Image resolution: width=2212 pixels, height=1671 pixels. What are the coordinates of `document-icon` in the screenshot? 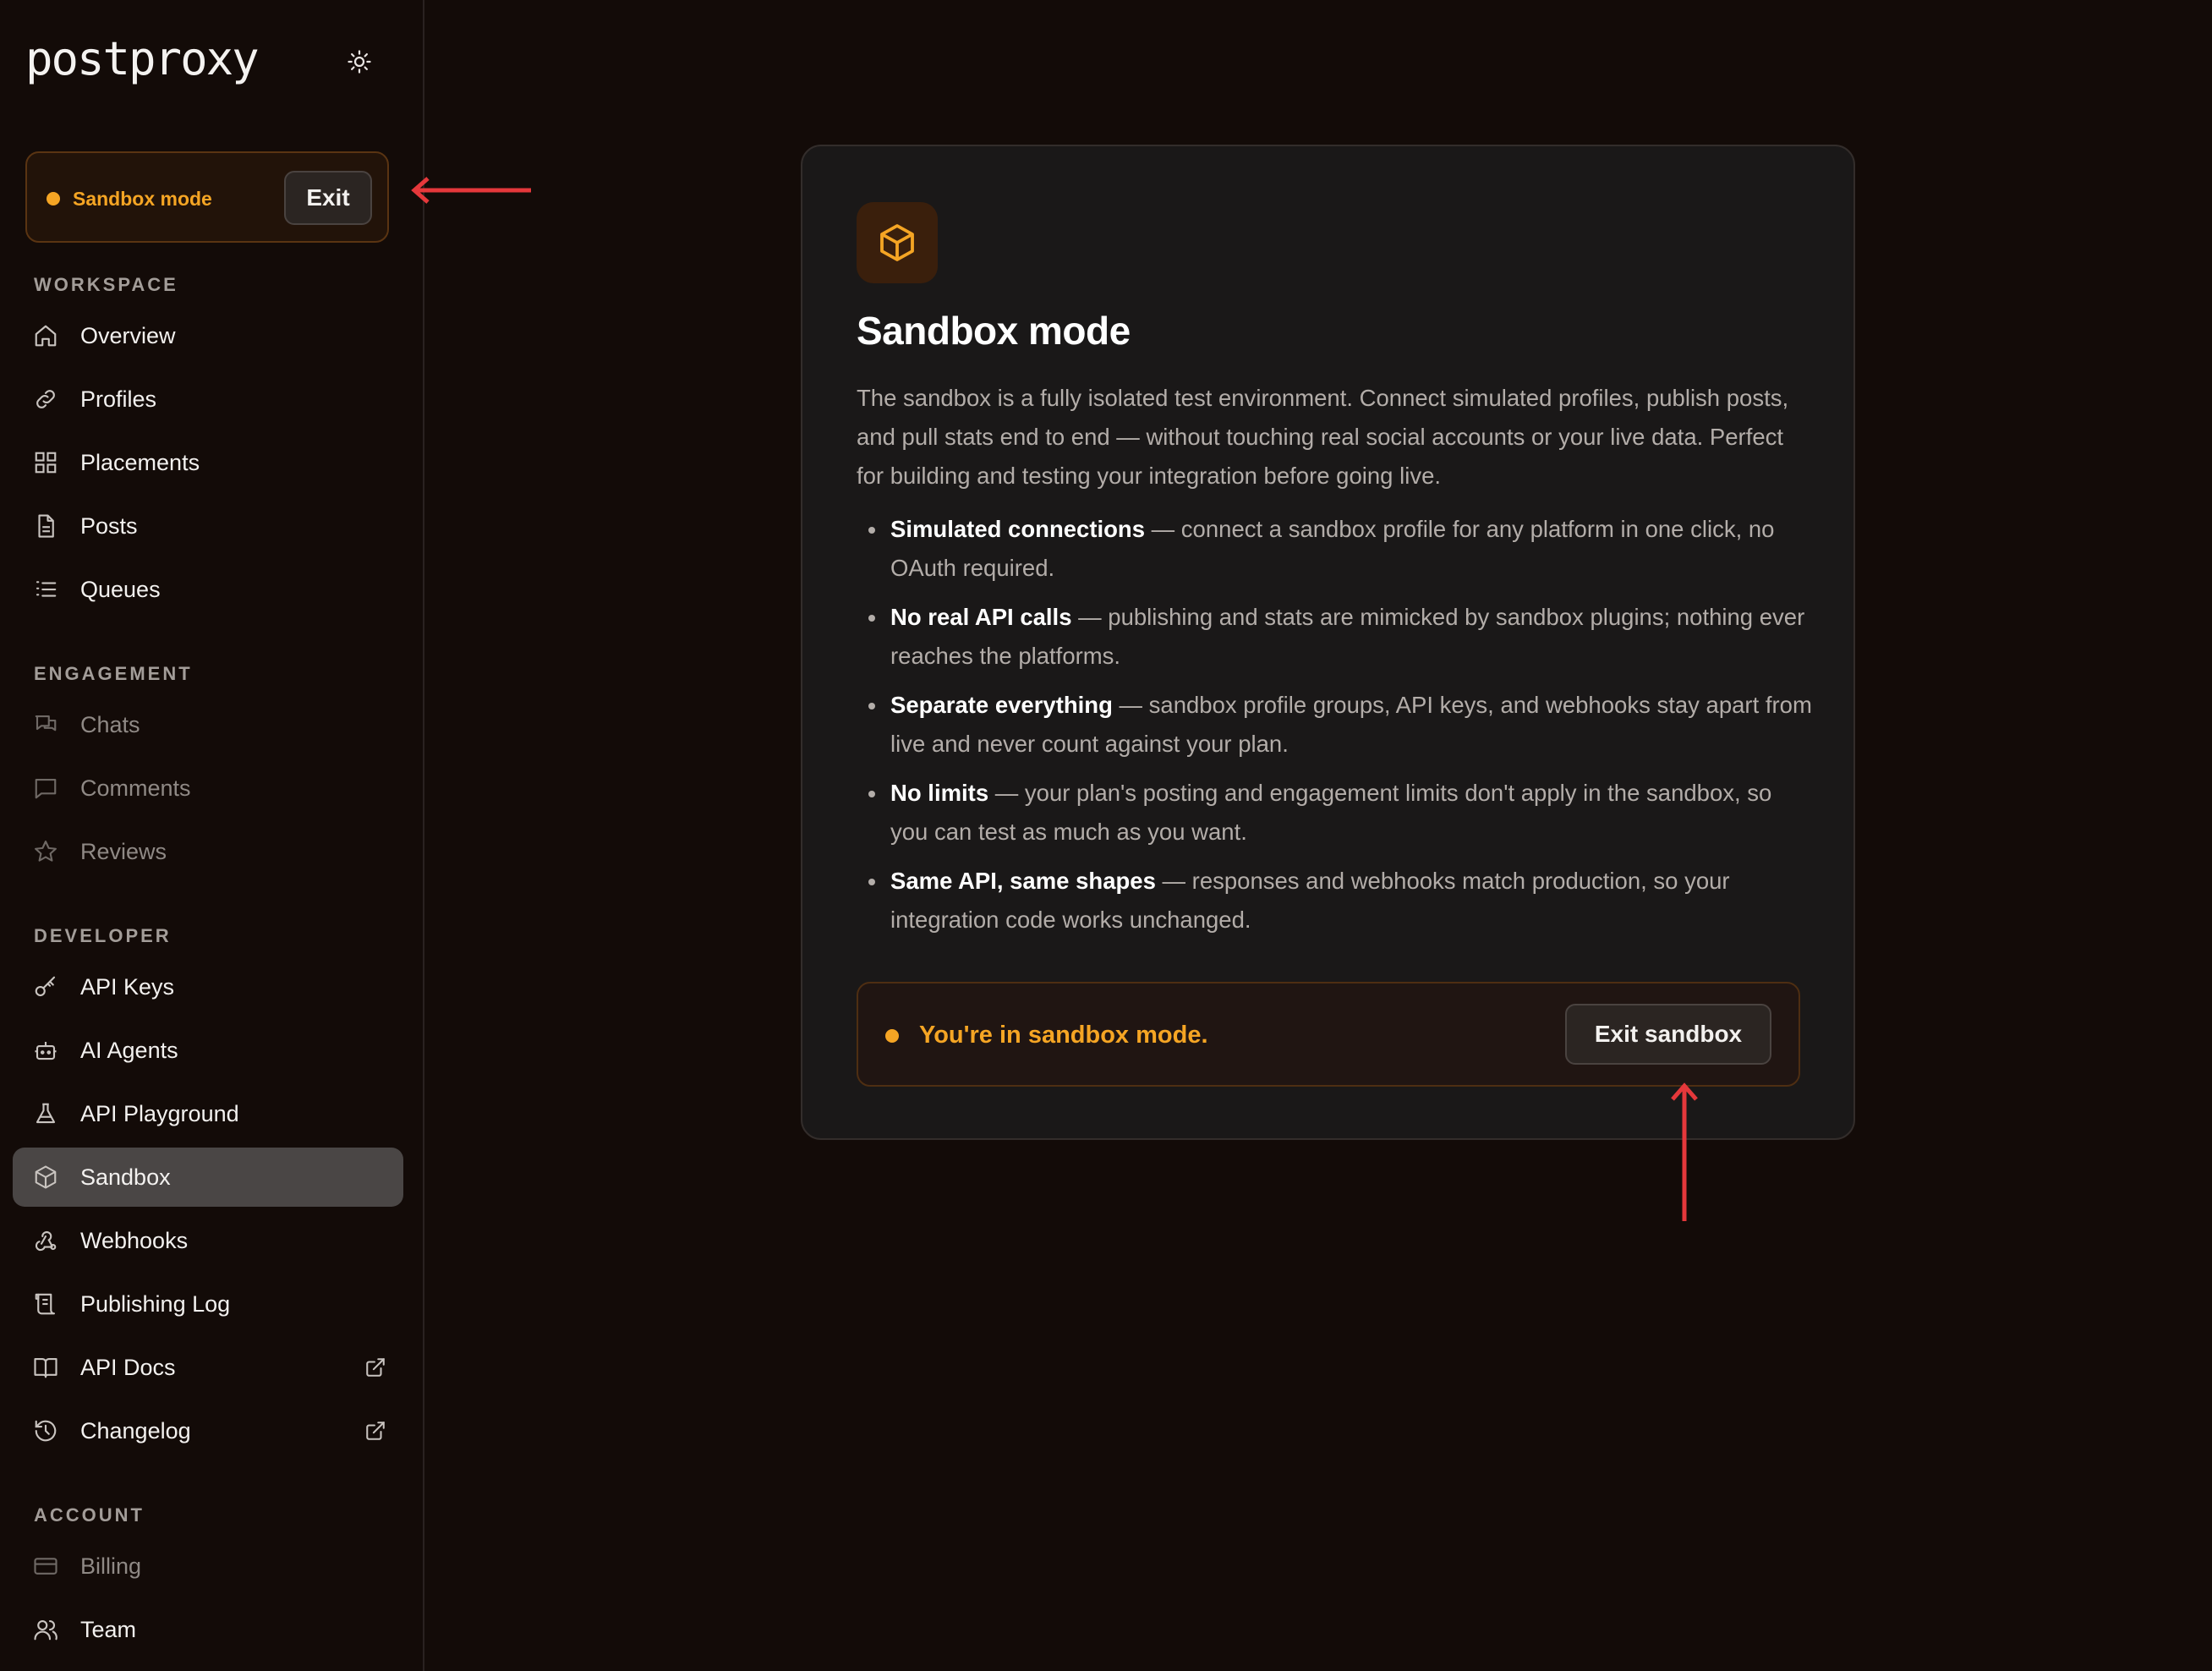 It's located at (46, 526).